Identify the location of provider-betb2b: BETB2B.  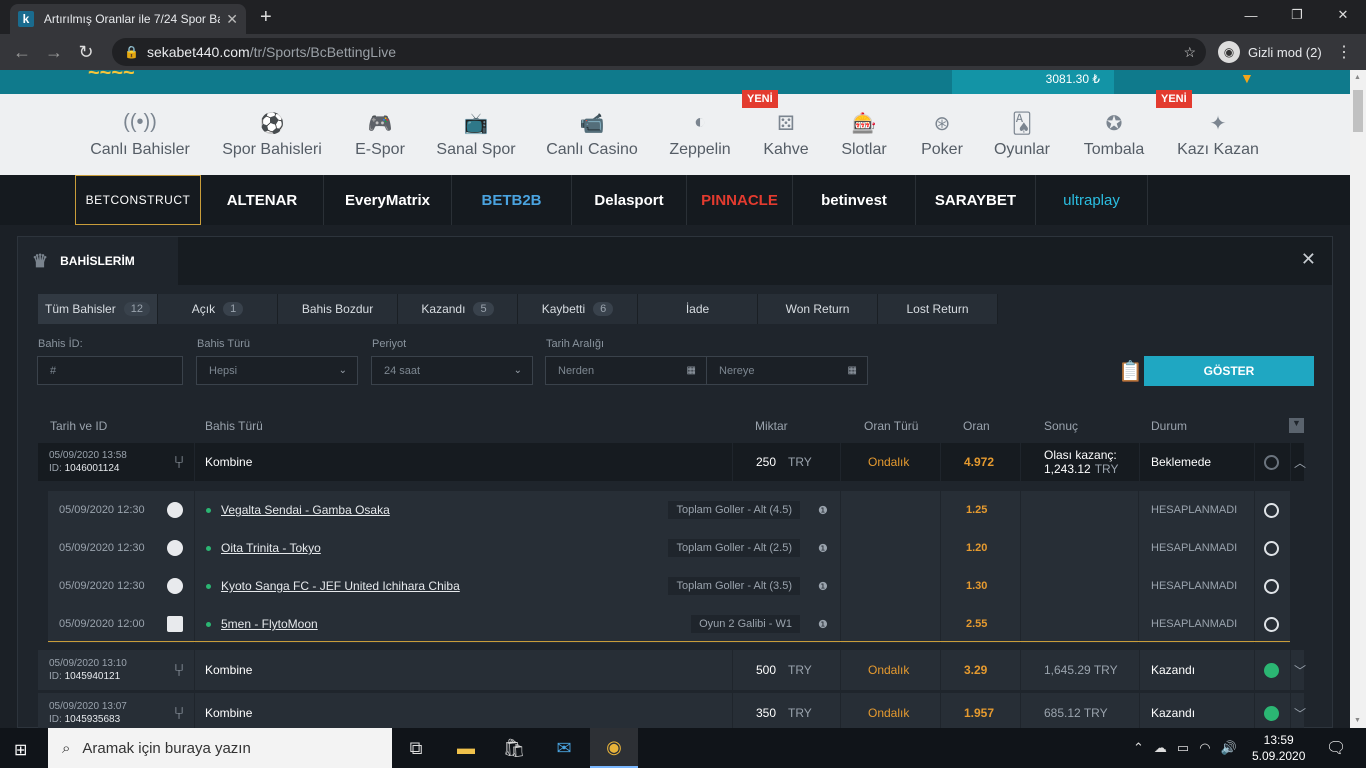
(512, 200).